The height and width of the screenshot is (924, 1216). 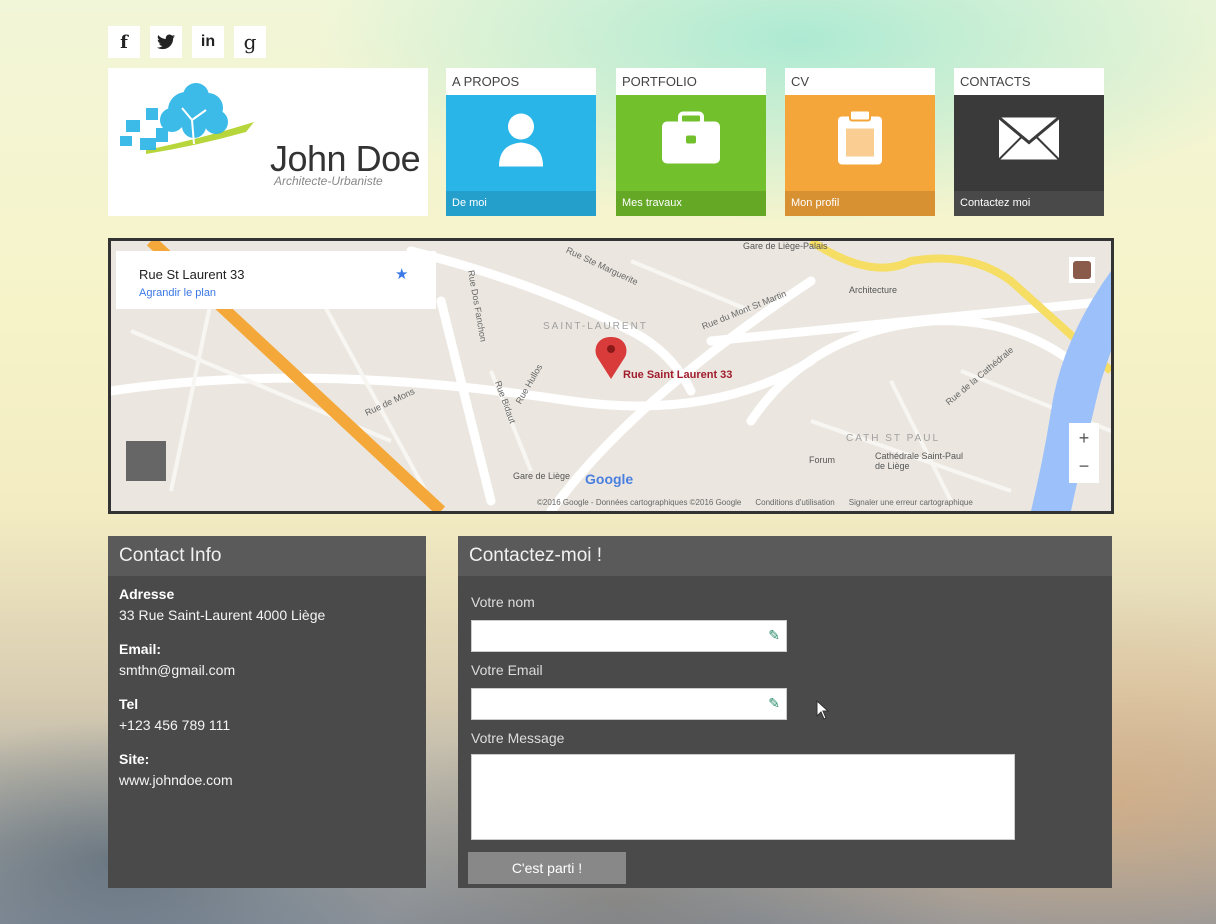 I want to click on site-owner-subtitle: Architecte-Urbaniste, so click(x=328, y=181).